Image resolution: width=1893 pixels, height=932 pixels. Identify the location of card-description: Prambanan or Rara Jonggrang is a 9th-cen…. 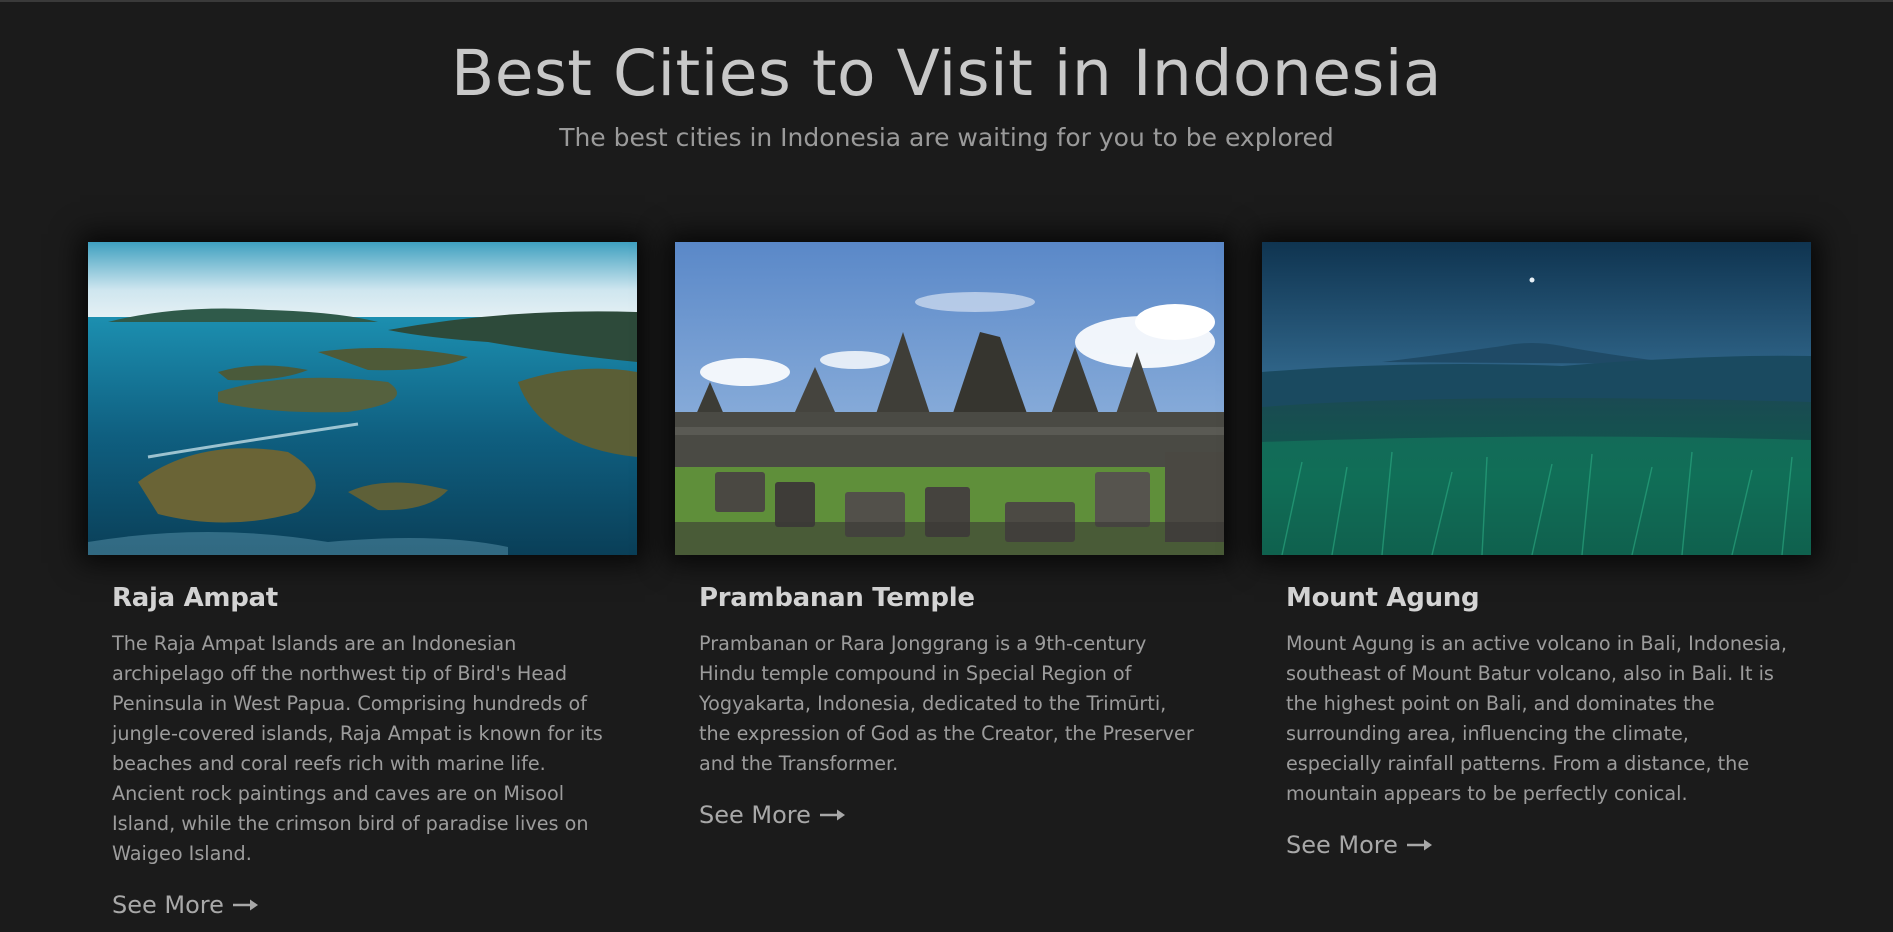
(946, 703).